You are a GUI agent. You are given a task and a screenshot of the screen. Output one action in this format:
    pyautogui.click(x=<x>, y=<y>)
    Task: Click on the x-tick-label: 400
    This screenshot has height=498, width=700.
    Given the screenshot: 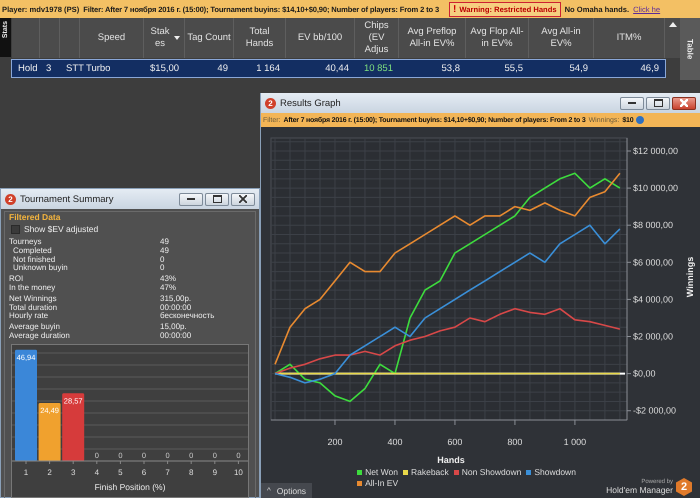 What is the action you would take?
    pyautogui.click(x=394, y=442)
    